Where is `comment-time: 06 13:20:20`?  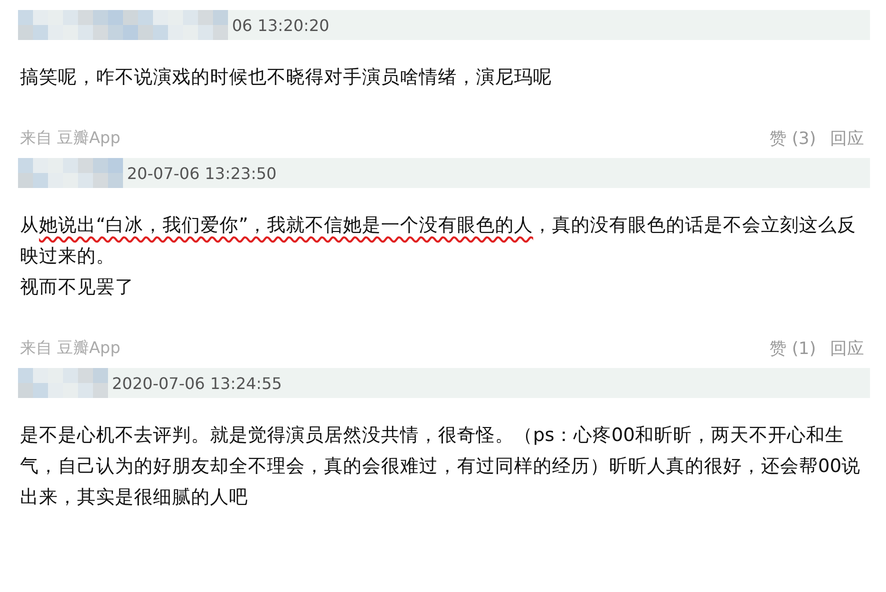 comment-time: 06 13:20:20 is located at coordinates (281, 25).